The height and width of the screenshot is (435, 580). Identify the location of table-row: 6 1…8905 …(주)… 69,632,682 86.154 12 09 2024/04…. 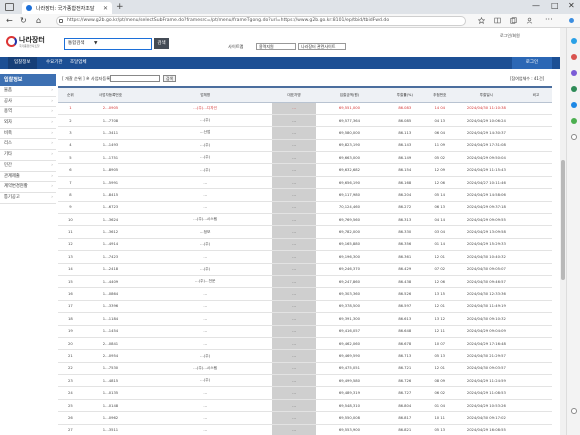
(305, 170).